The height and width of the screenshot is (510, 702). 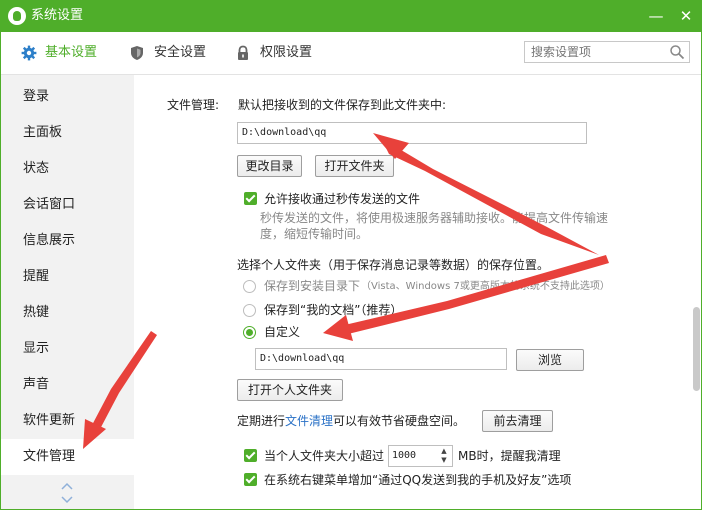 I want to click on stepper-up-icon: ▲, so click(x=444, y=451).